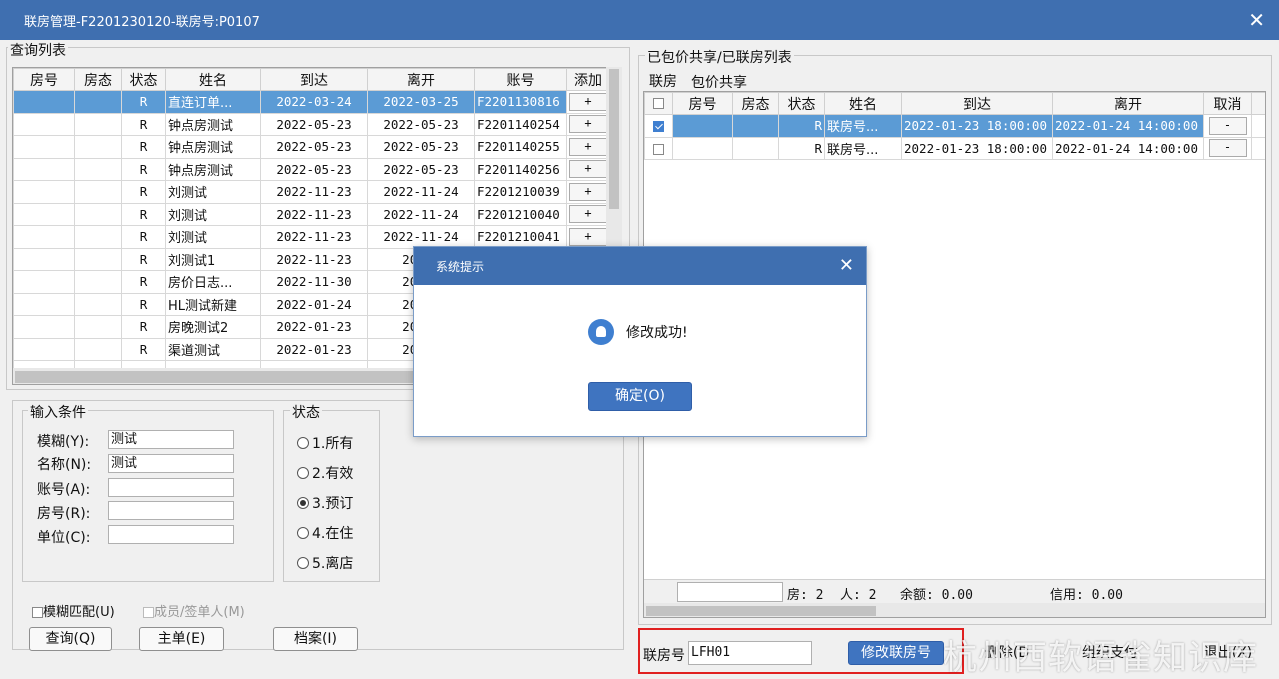 The height and width of the screenshot is (679, 1279). What do you see at coordinates (315, 639) in the screenshot?
I see `archive-button: 档案(I)` at bounding box center [315, 639].